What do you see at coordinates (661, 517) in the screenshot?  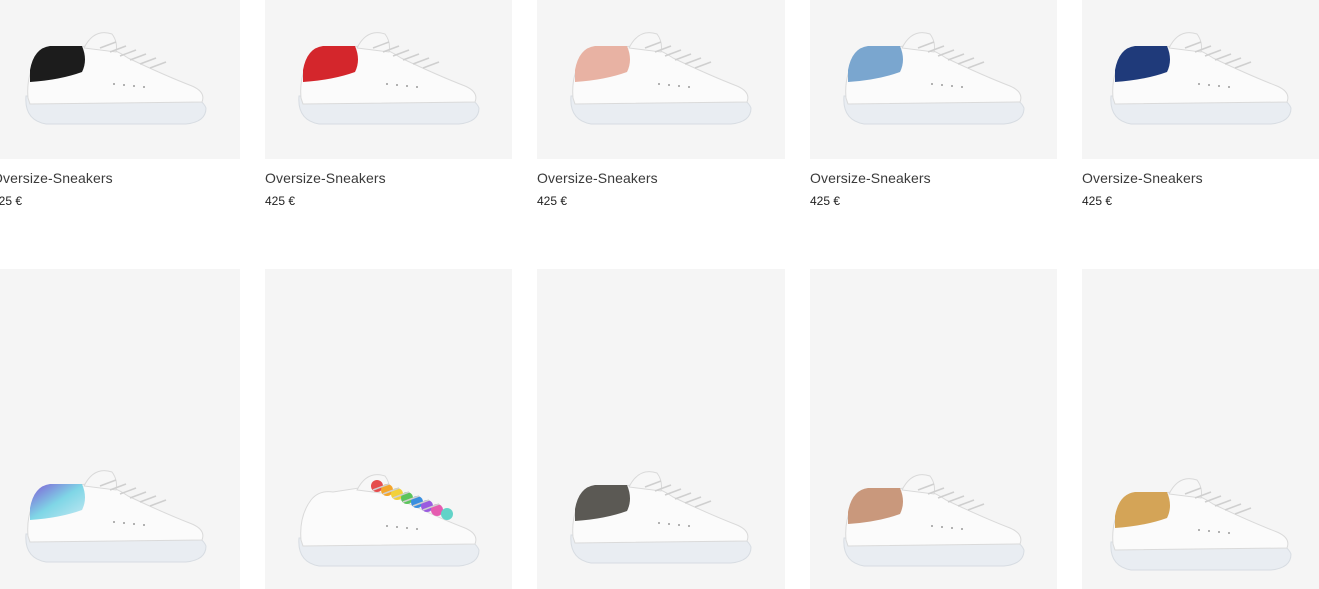 I see `sneaker-dark-grey-heel-icon` at bounding box center [661, 517].